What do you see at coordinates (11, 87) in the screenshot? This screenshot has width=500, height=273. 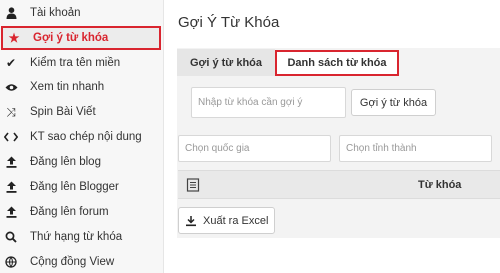 I see `eye-icon` at bounding box center [11, 87].